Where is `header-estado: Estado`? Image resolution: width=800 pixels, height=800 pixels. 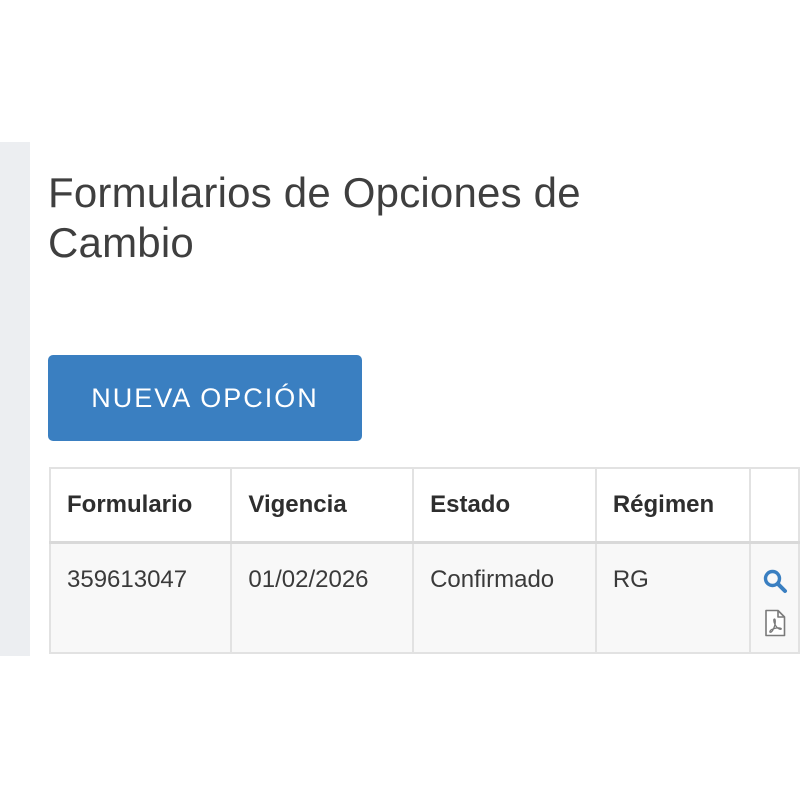 header-estado: Estado is located at coordinates (504, 505).